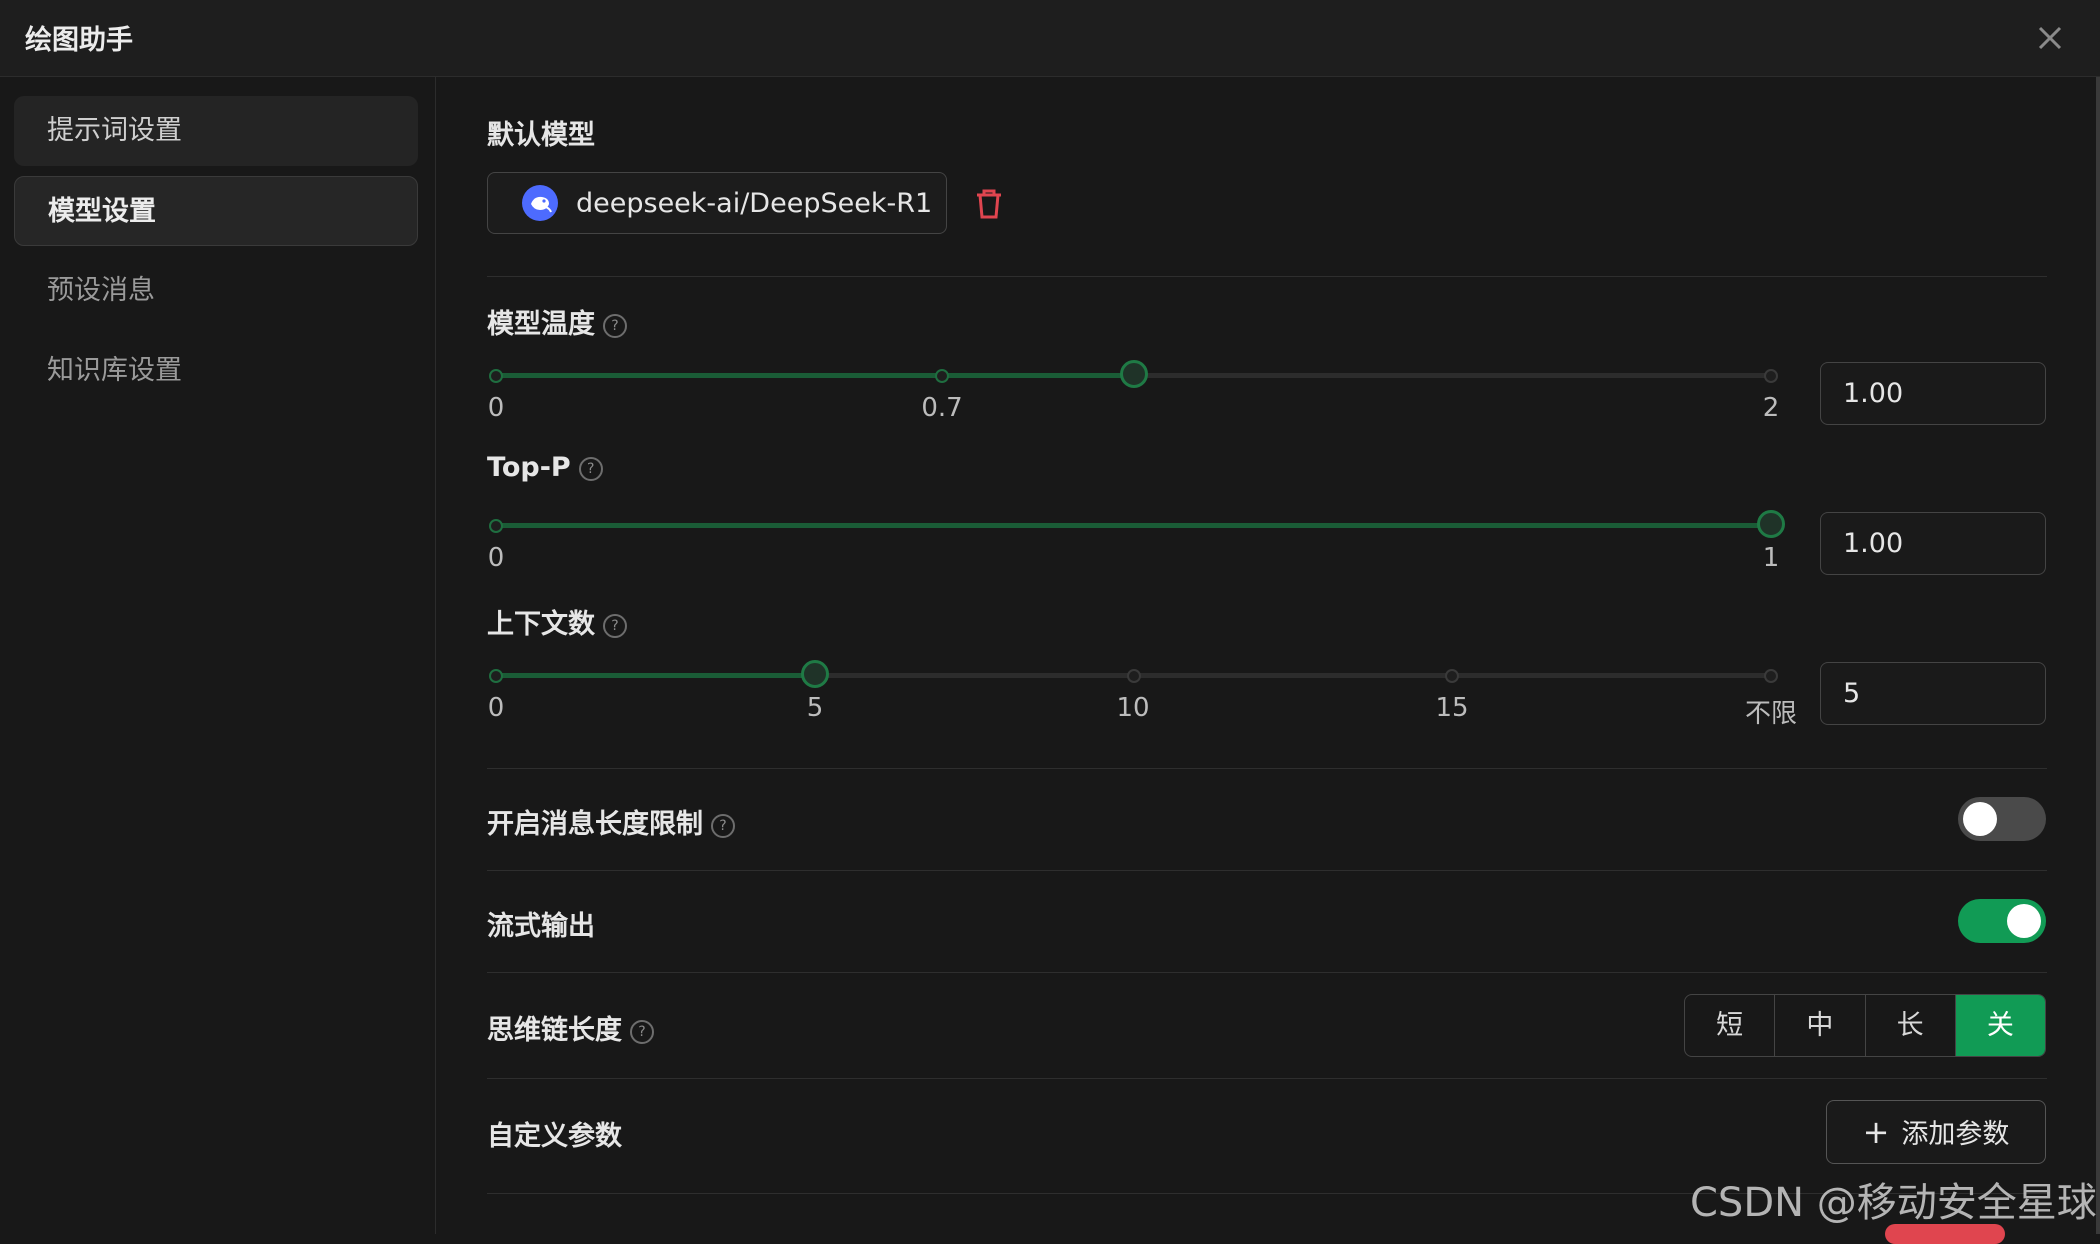 Image resolution: width=2100 pixels, height=1244 pixels. Describe the element at coordinates (1933, 393) in the screenshot. I see `temperature-input: 1.00` at that location.